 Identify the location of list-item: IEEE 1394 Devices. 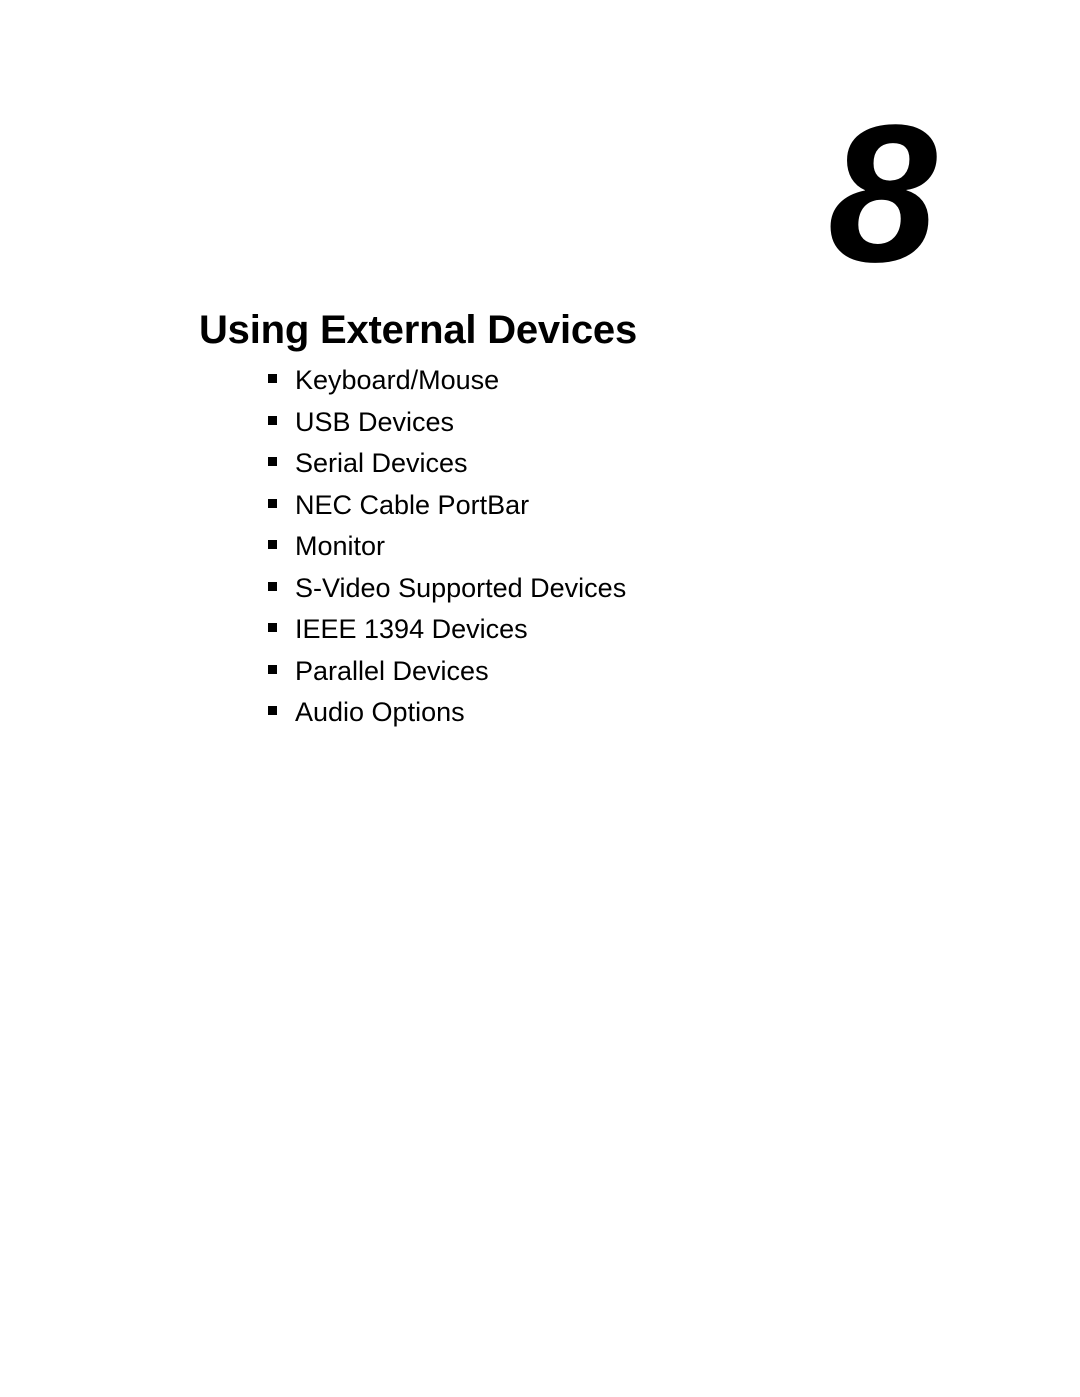
(447, 635).